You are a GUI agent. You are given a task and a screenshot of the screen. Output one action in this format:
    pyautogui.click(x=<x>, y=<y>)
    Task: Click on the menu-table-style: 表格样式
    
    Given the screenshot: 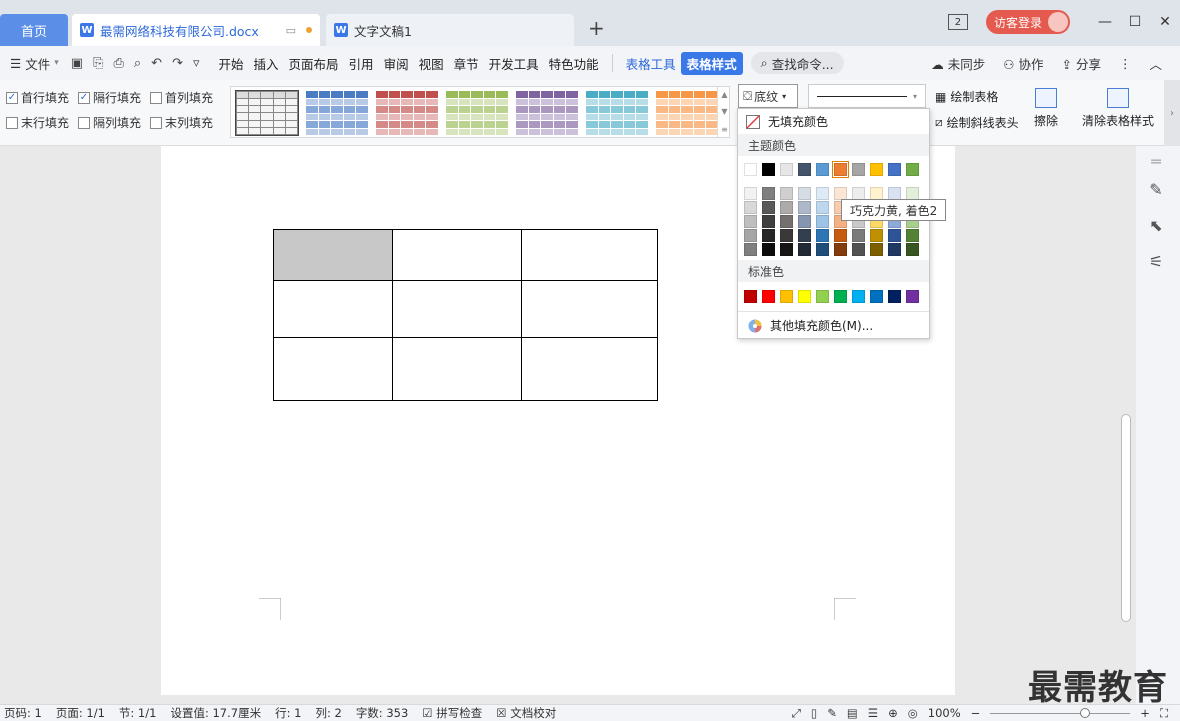 What is the action you would take?
    pyautogui.click(x=711, y=63)
    